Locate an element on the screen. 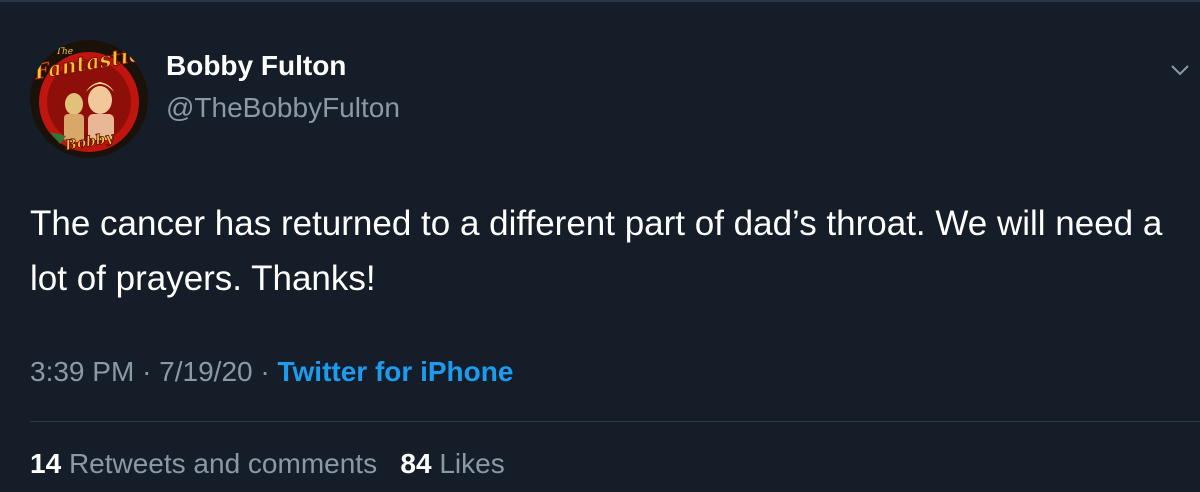 The height and width of the screenshot is (492, 1200). top-divider is located at coordinates (600, 1).